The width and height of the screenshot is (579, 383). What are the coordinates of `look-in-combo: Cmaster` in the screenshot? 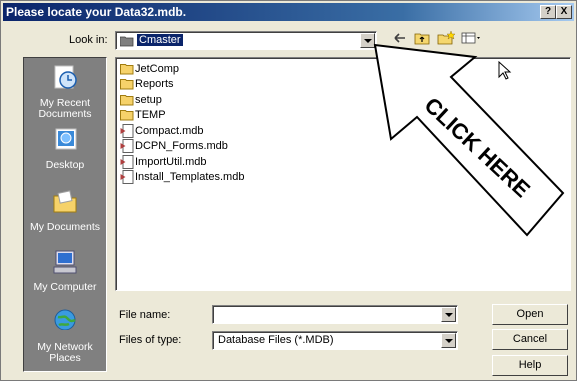 It's located at (246, 40).